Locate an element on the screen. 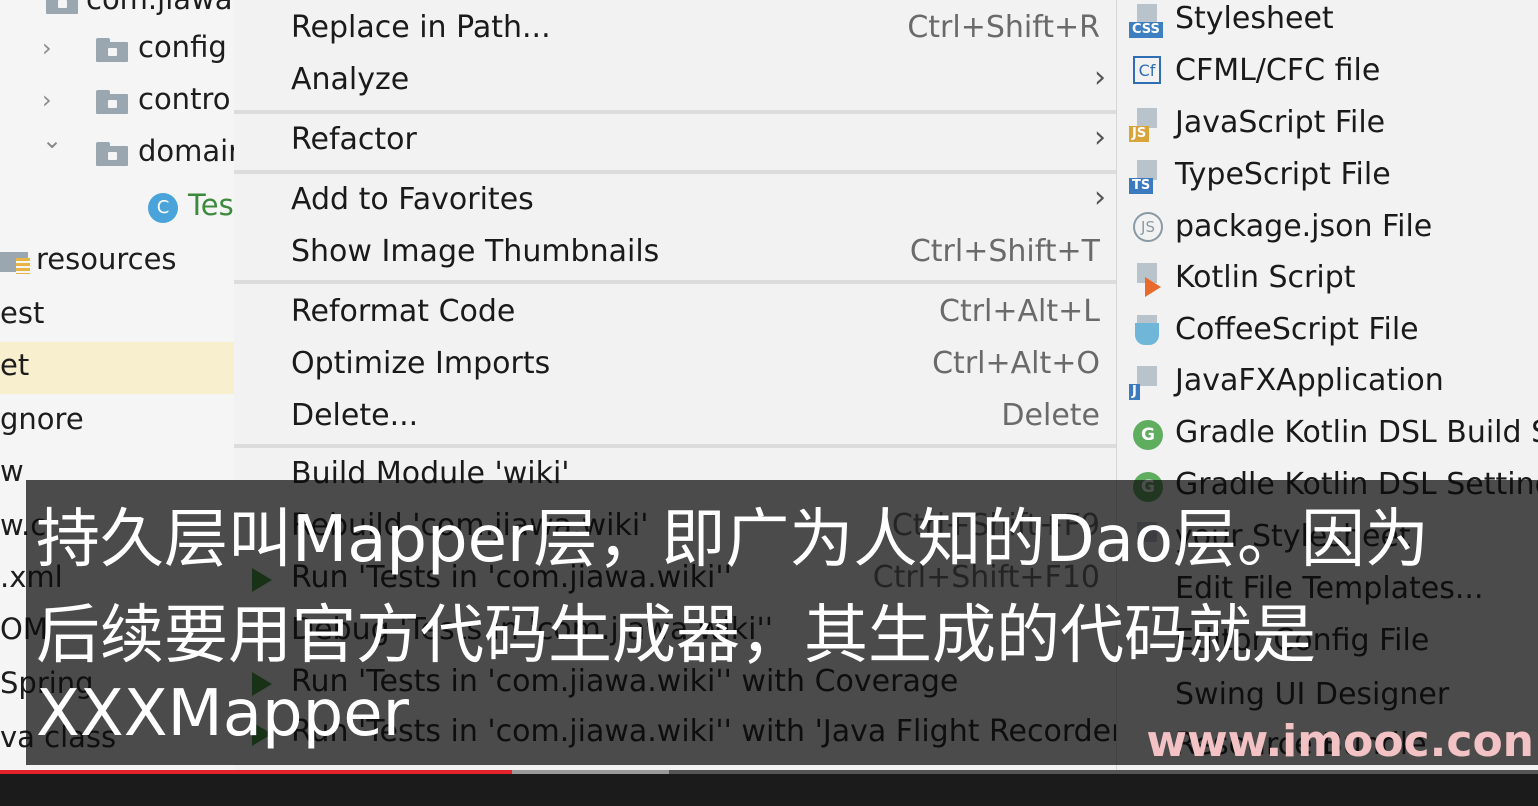 The width and height of the screenshot is (1538, 806). menu-item: Replace in Path... Ctrl+Shift+R is located at coordinates (675, 28).